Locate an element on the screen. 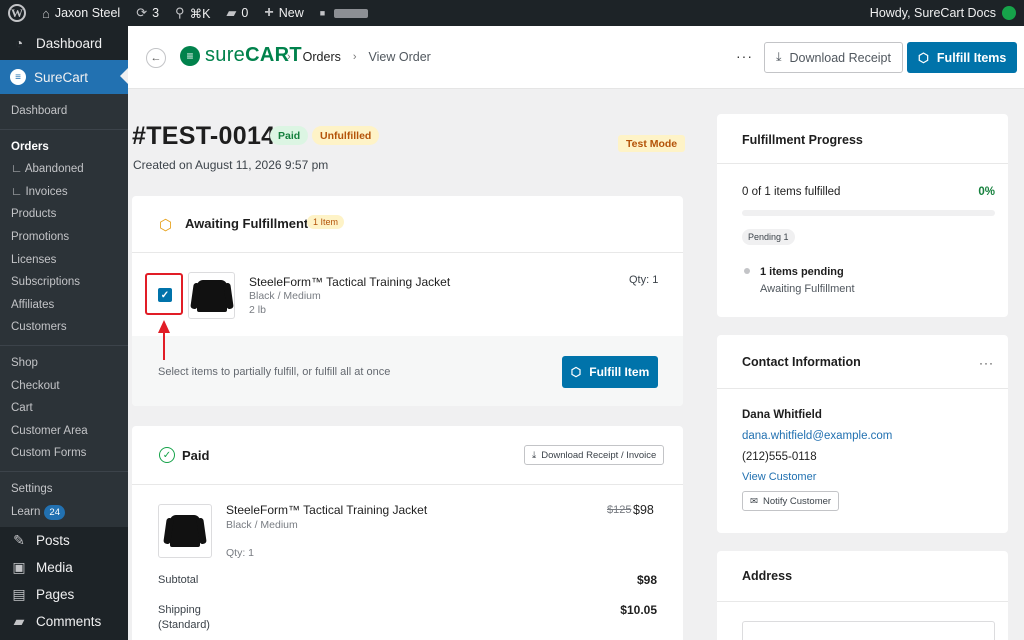 This screenshot has width=1024, height=640. submenu-custom-forms: Custom Forms is located at coordinates (64, 453).